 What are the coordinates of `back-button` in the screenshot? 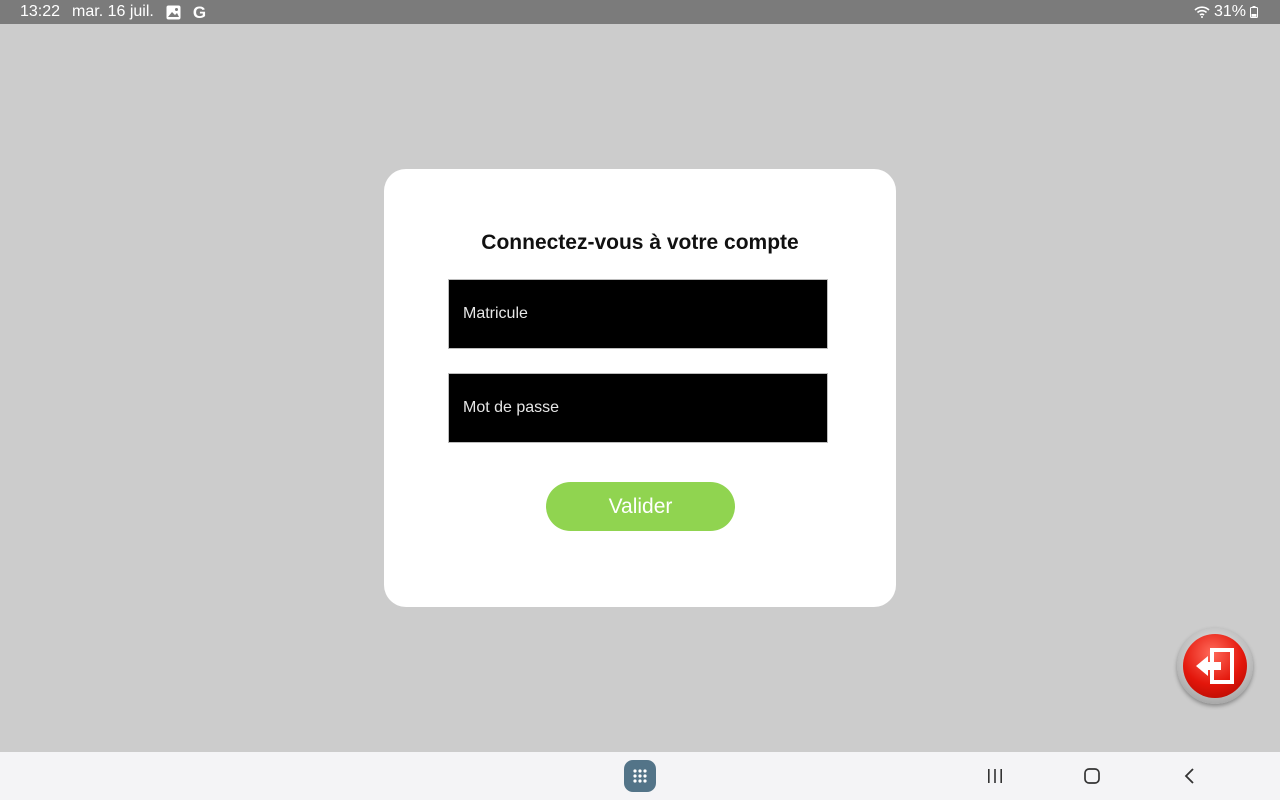 It's located at (1190, 776).